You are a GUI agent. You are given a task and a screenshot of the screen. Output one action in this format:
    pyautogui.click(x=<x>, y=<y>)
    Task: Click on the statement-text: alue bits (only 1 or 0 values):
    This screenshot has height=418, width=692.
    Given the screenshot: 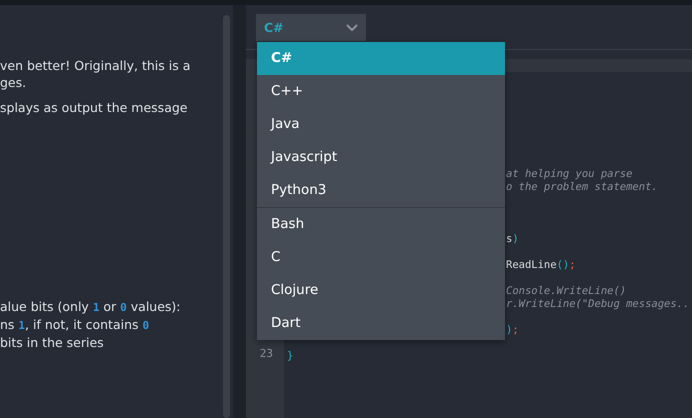 What is the action you would take?
    pyautogui.click(x=91, y=307)
    